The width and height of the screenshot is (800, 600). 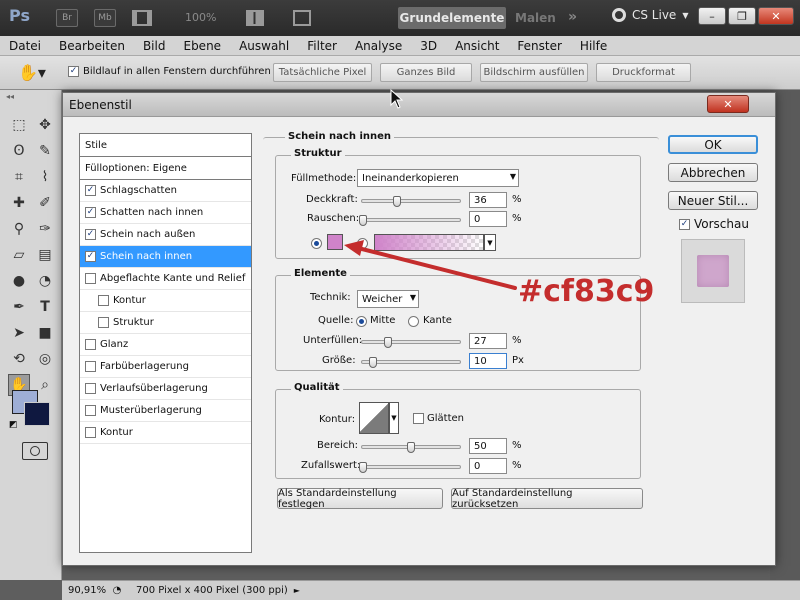 I want to click on mouse-cursor-icon, so click(x=397, y=99).